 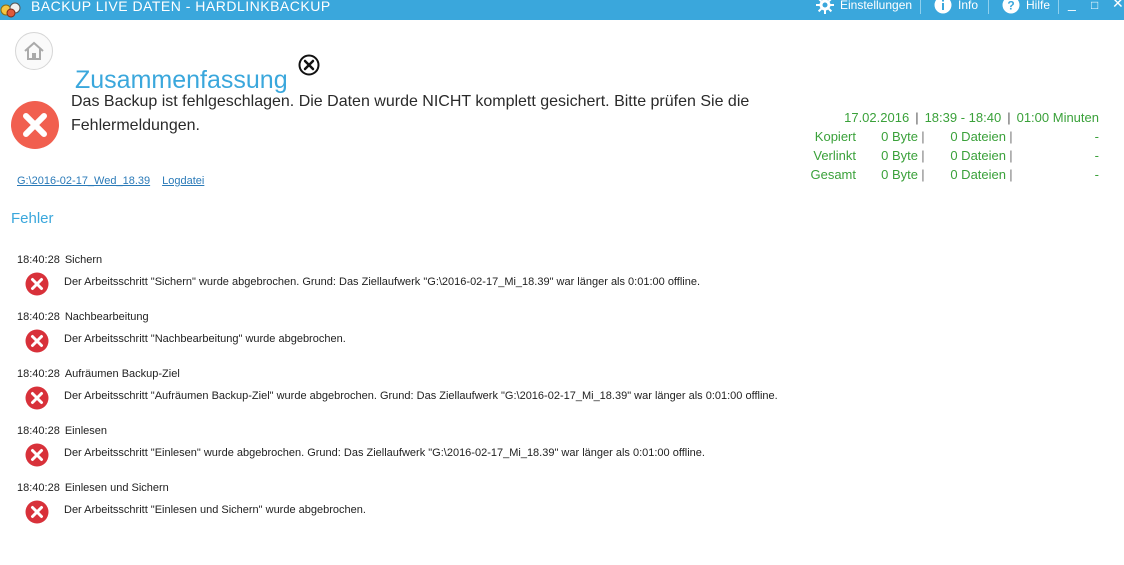 I want to click on entry-header: 18:40:28 Nachbearbeitung, so click(x=83, y=317).